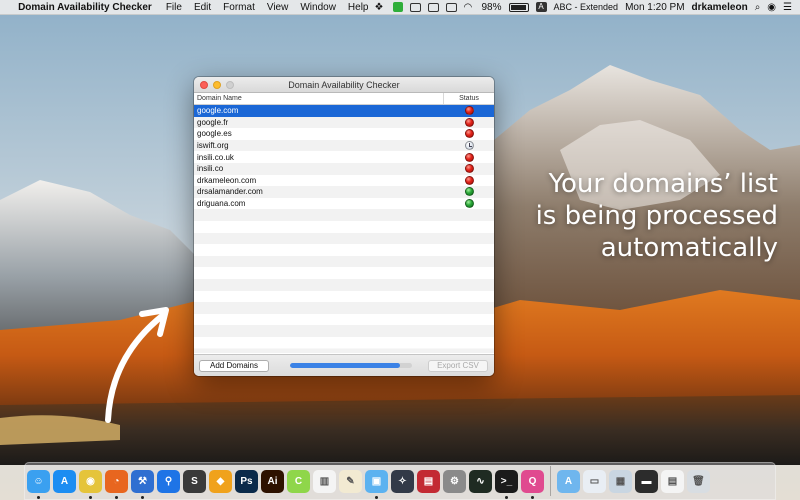 The width and height of the screenshot is (800, 500). I want to click on zoom-button, so click(230, 85).